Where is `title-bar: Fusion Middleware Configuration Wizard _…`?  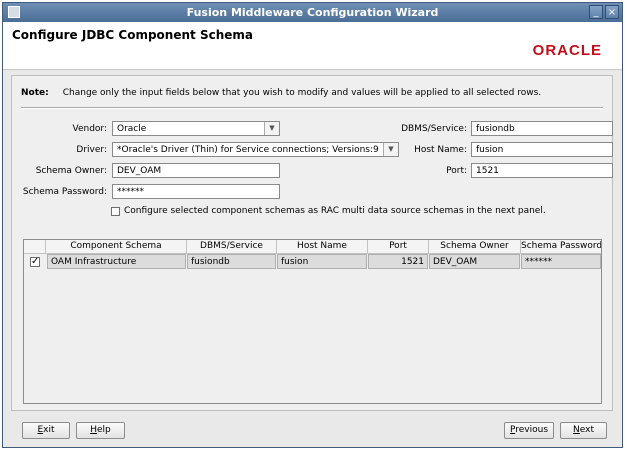
title-bar: Fusion Middleware Configuration Wizard _… is located at coordinates (312, 12).